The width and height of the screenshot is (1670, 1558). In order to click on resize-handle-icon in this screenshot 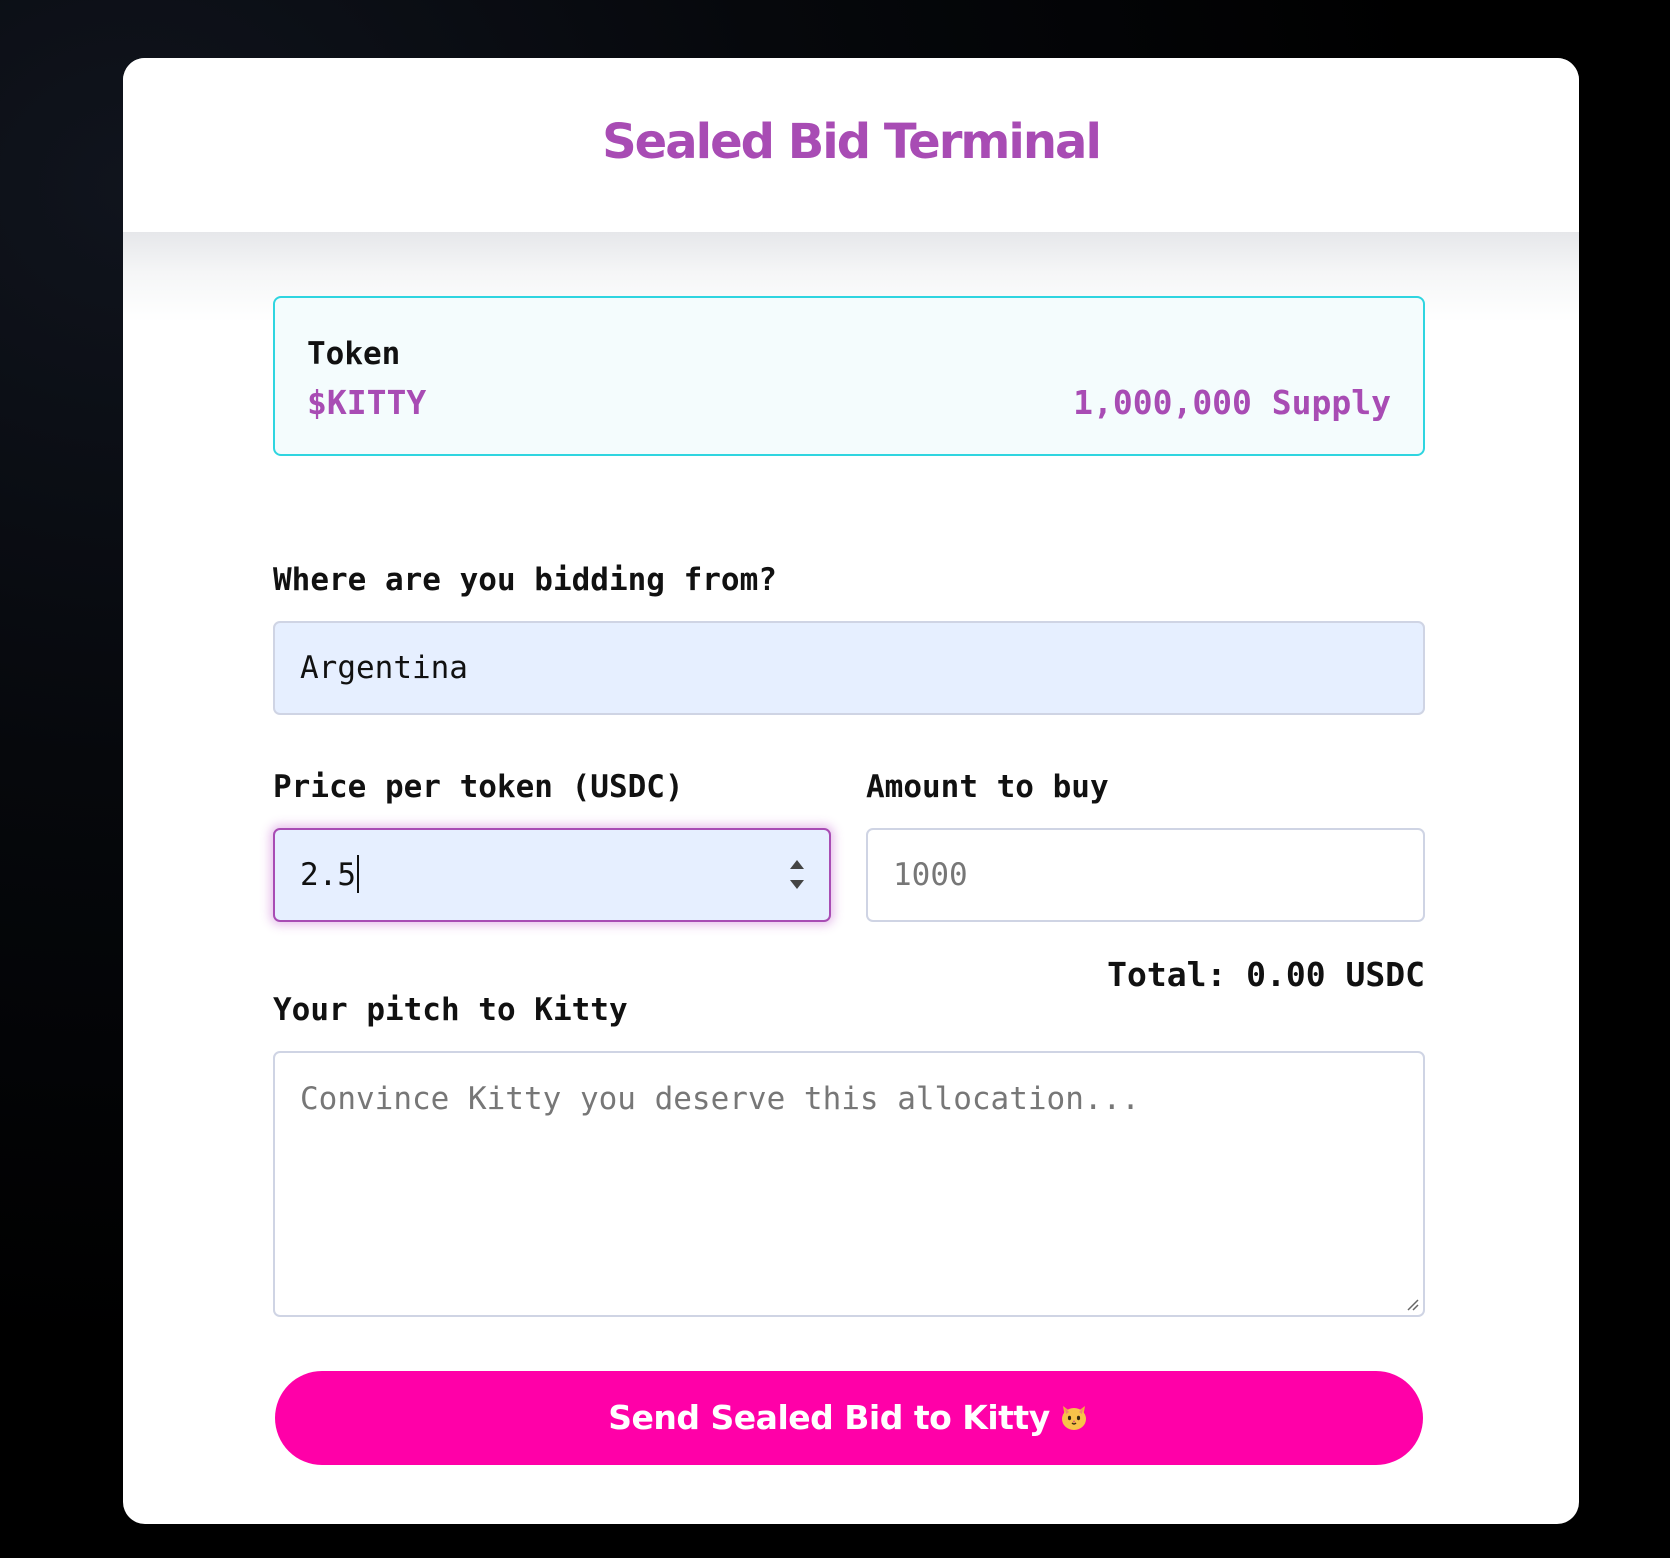, I will do `click(1412, 1304)`.